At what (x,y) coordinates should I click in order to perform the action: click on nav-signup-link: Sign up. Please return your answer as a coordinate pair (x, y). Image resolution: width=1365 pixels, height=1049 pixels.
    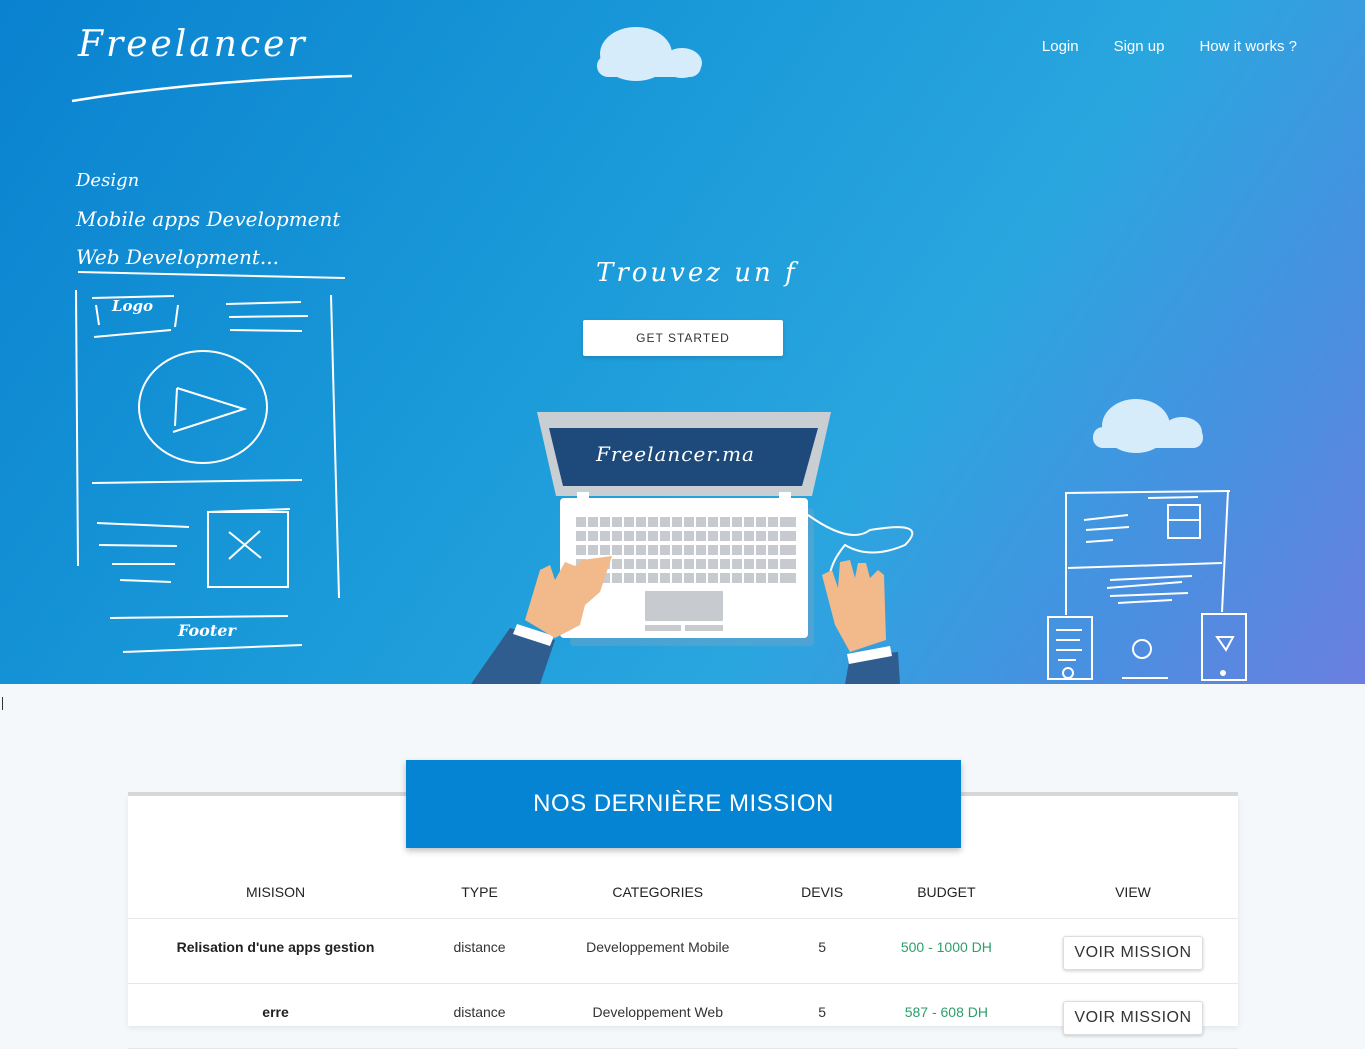
    Looking at the image, I should click on (1139, 46).